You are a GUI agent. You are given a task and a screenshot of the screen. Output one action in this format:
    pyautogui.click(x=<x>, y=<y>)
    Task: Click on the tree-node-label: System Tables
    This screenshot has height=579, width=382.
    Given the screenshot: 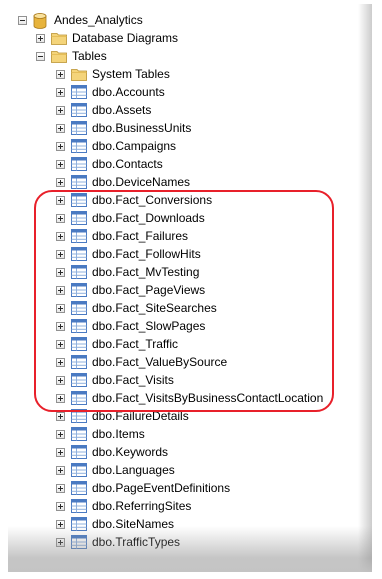 What is the action you would take?
    pyautogui.click(x=131, y=74)
    